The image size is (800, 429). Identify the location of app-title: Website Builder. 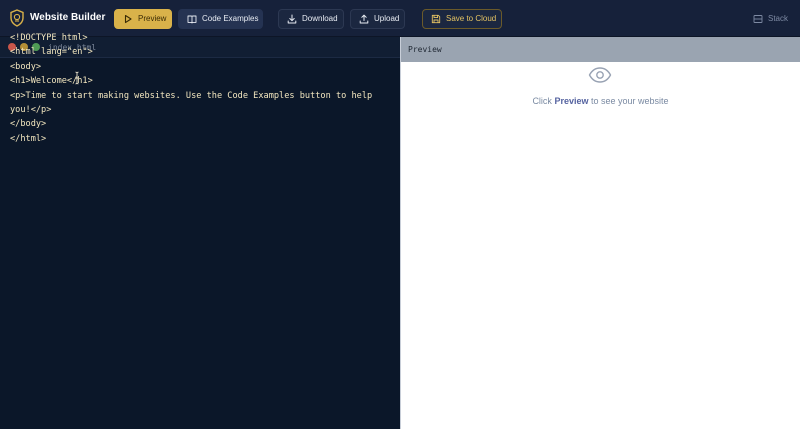
(68, 17).